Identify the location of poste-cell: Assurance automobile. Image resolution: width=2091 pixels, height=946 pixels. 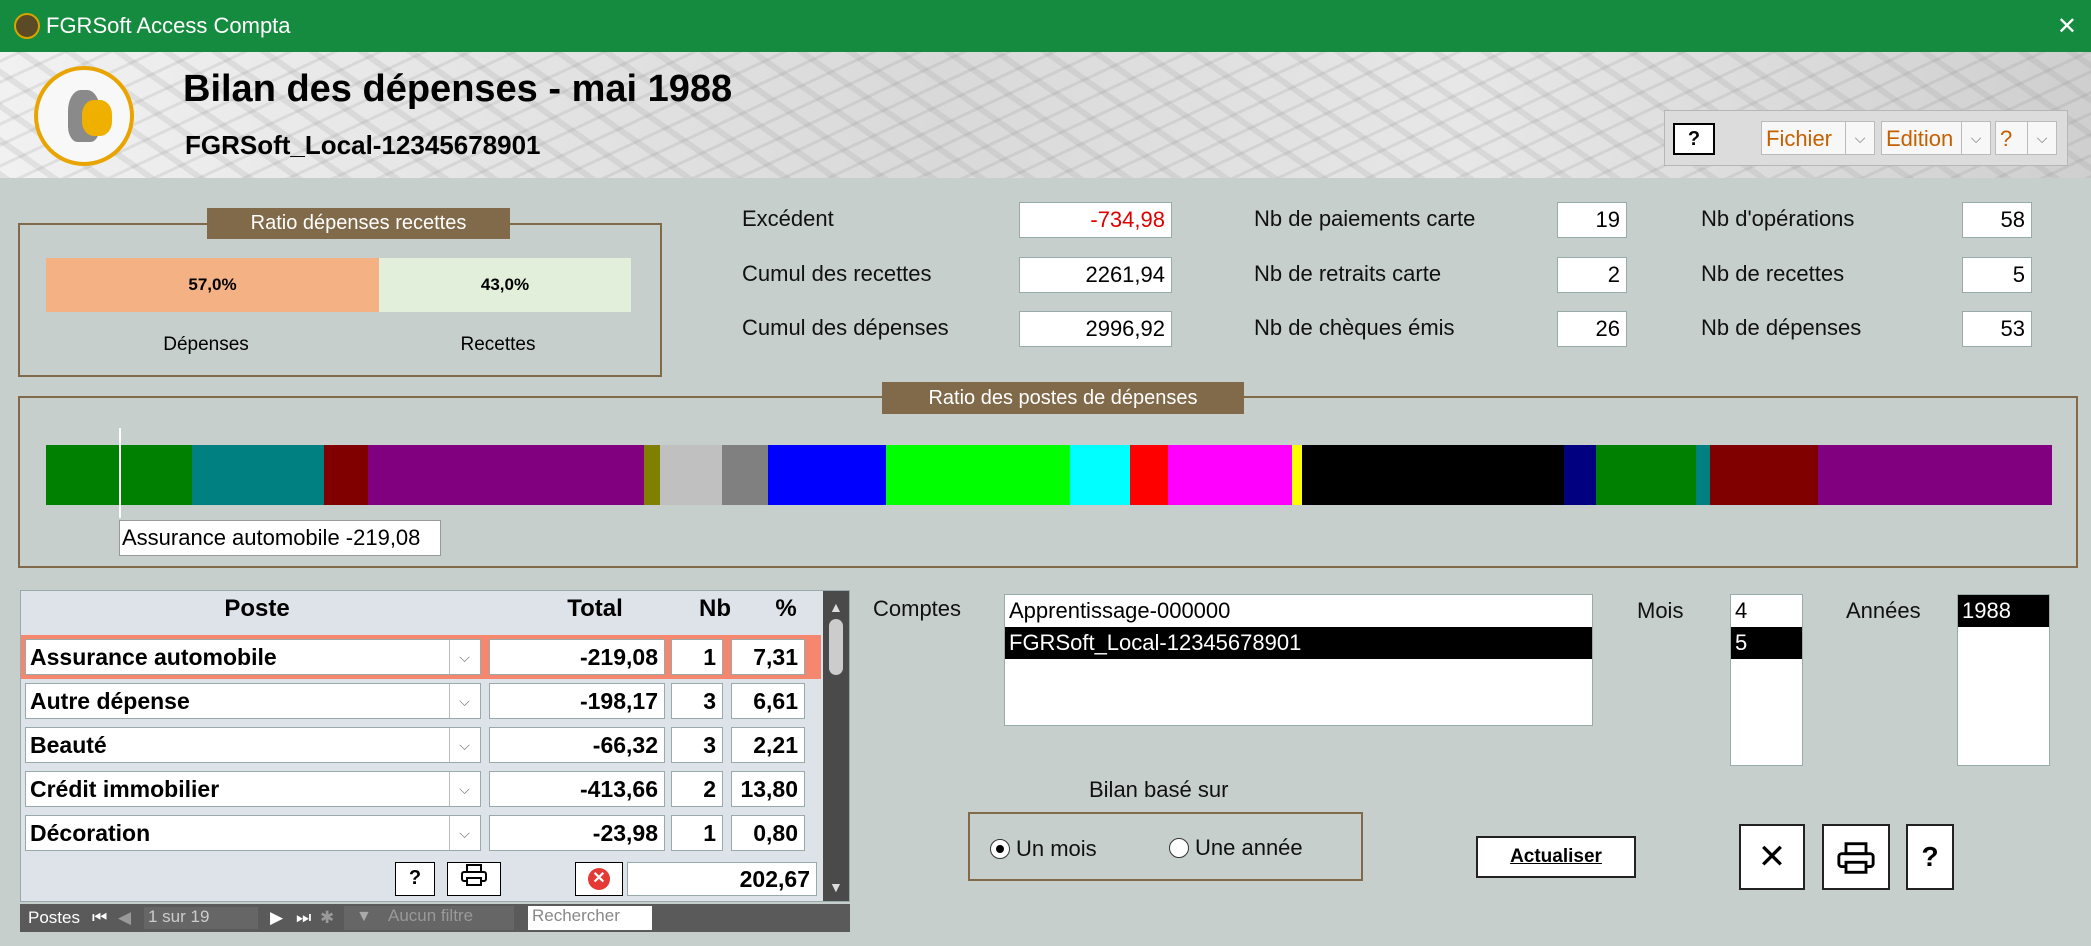
(253, 657).